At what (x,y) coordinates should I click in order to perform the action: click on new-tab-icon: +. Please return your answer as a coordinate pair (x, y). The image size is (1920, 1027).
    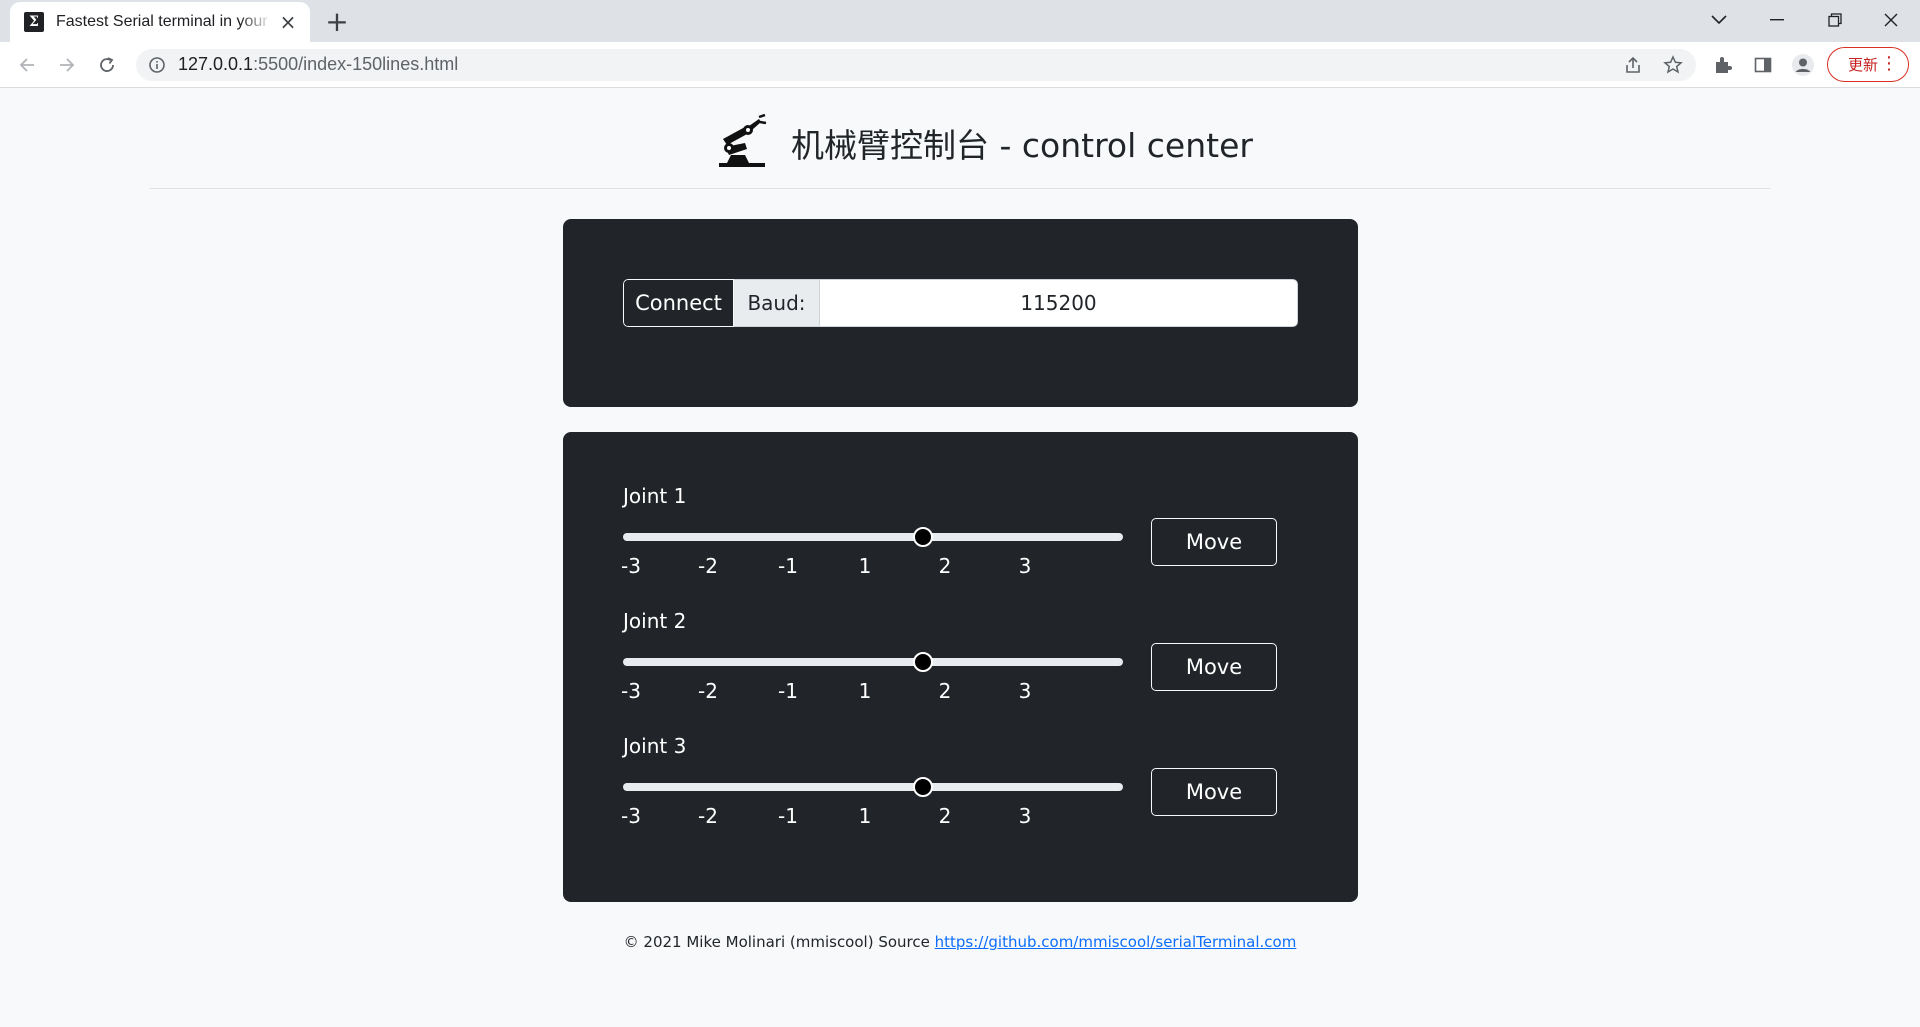
    Looking at the image, I should click on (337, 23).